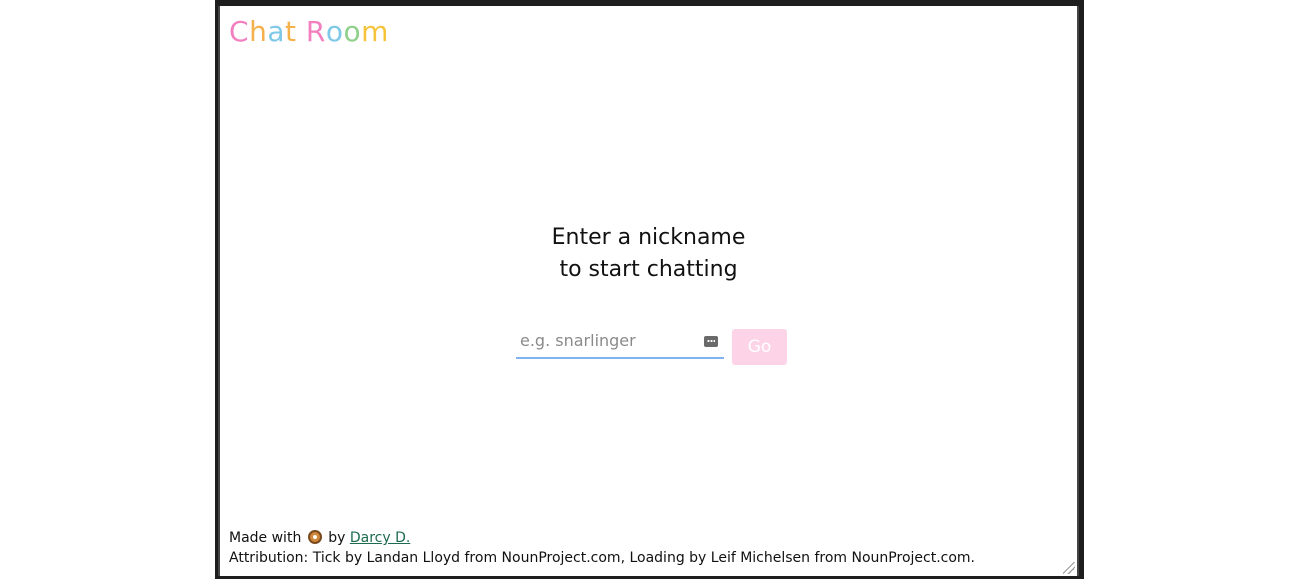  Describe the element at coordinates (610, 340) in the screenshot. I see `nickname-input` at that location.